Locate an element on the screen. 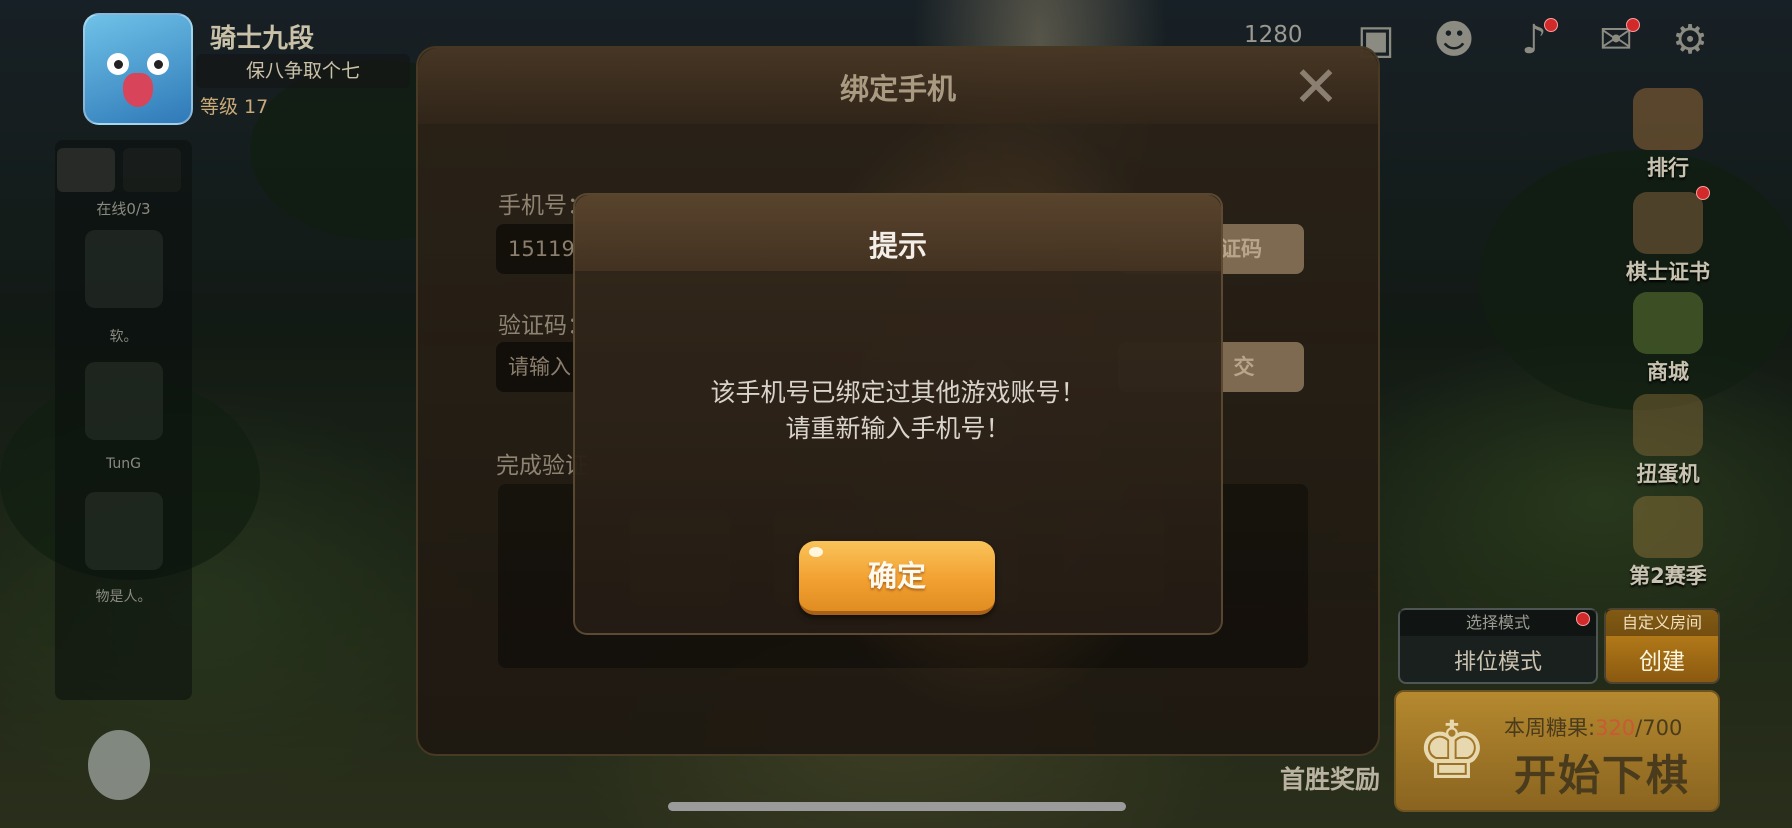  recent-tab is located at coordinates (152, 170).